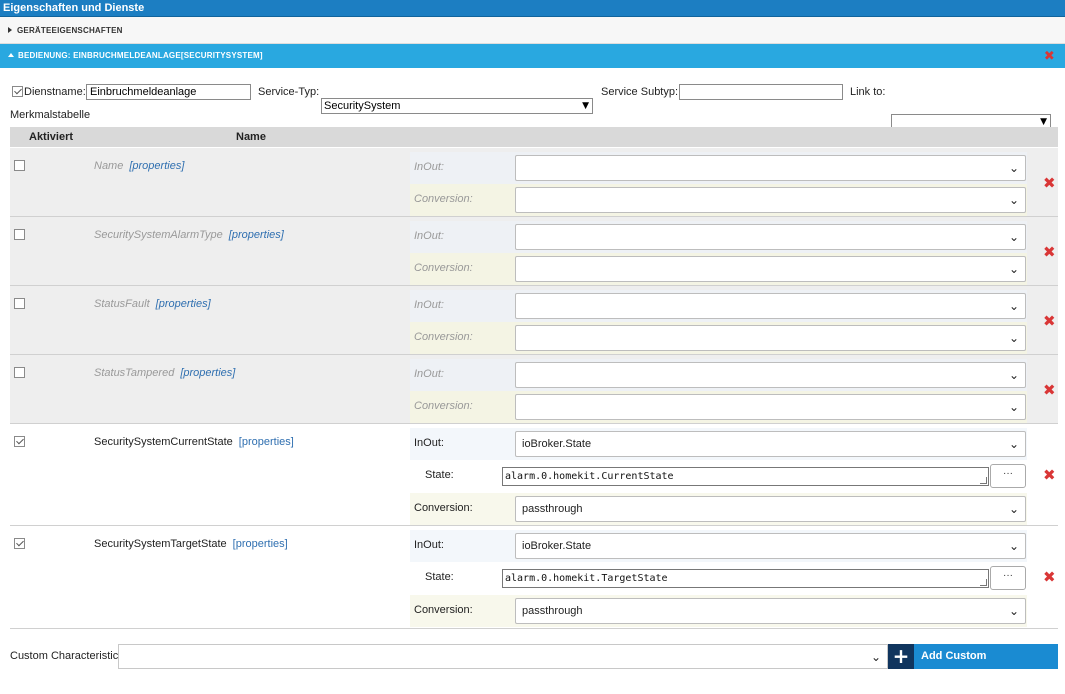 Image resolution: width=1065 pixels, height=694 pixels. I want to click on dienstname-input: Einbruchmeldeanlage, so click(168, 92).